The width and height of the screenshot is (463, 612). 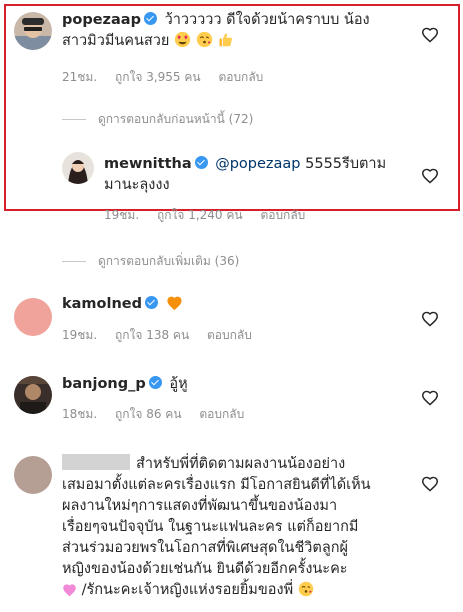 What do you see at coordinates (200, 506) in the screenshot?
I see `comment-text-line3: ผลงานใหม่ๆการแสดงที่พัฒนาขึ้นของน้องมา` at bounding box center [200, 506].